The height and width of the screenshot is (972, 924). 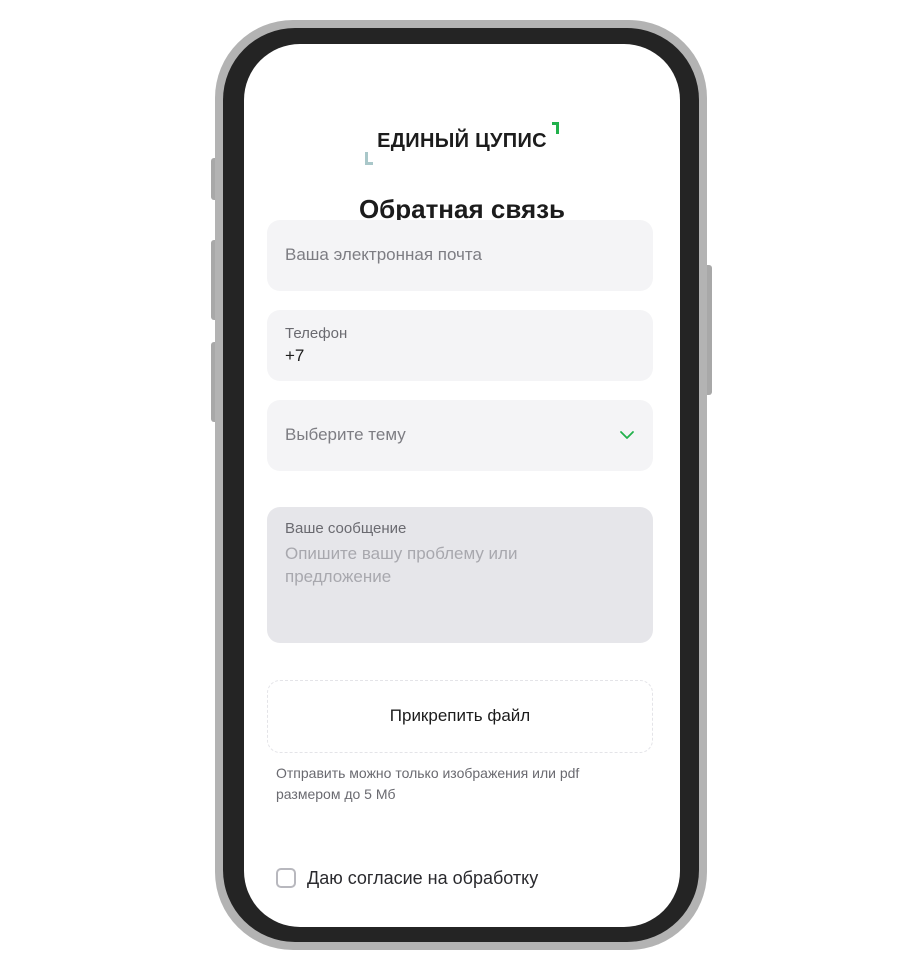 I want to click on email-field: Ваша электронная почта, so click(x=460, y=255).